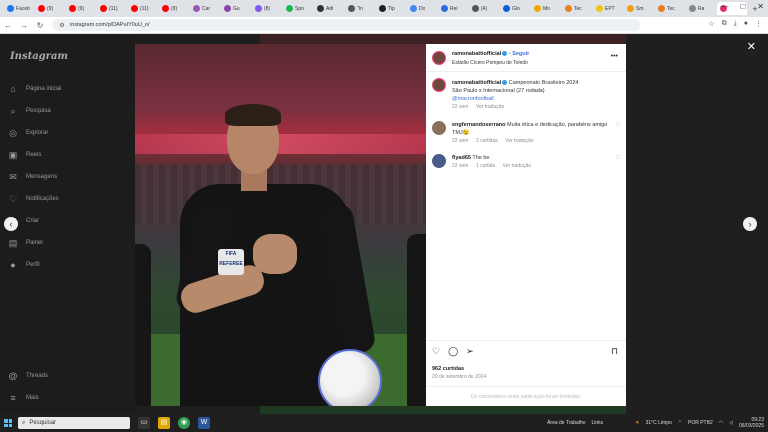 Image resolution: width=768 pixels, height=432 pixels. I want to click on links-label: Links, so click(597, 423).